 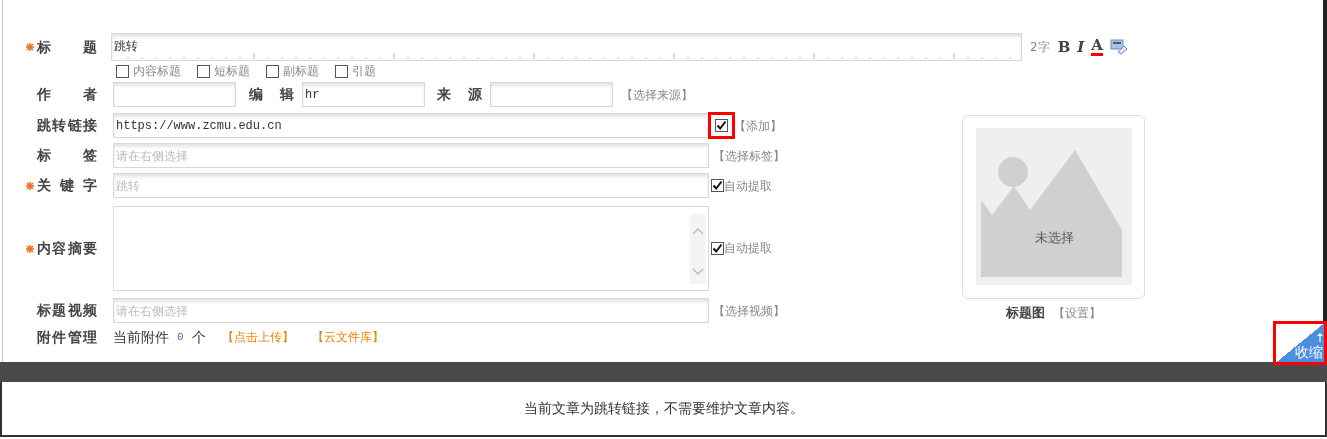 I want to click on notice-text: 当前文章为跳转链接，不需要维护文章内容。, so click(x=663, y=408).